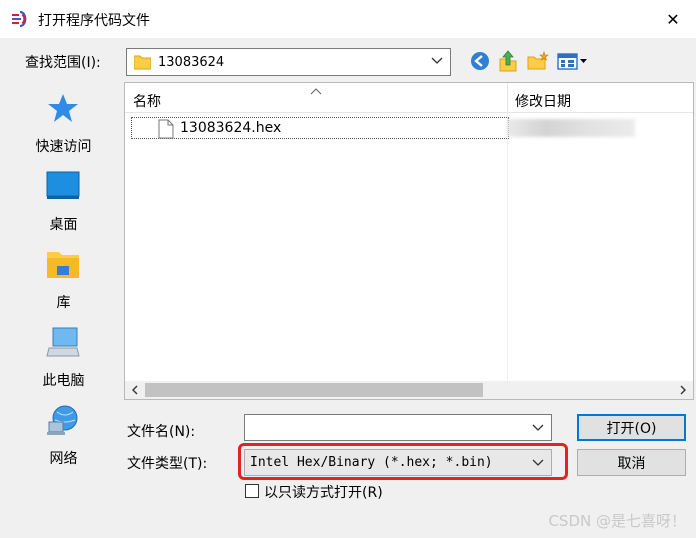 The height and width of the screenshot is (538, 696). I want to click on watermark: CSDN @是七喜呀！, so click(617, 521).